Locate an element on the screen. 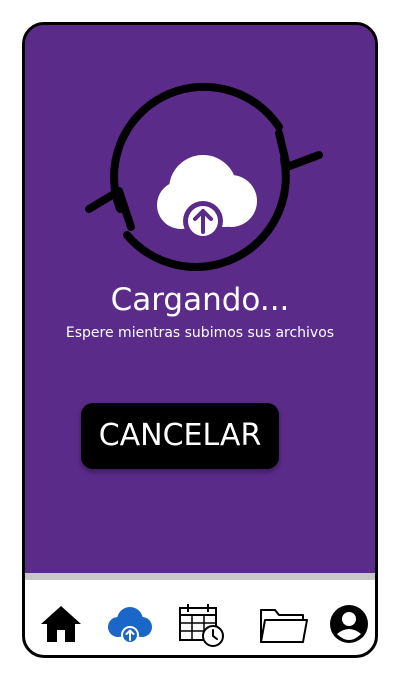  cancel-button: CANCELAR is located at coordinates (180, 436).